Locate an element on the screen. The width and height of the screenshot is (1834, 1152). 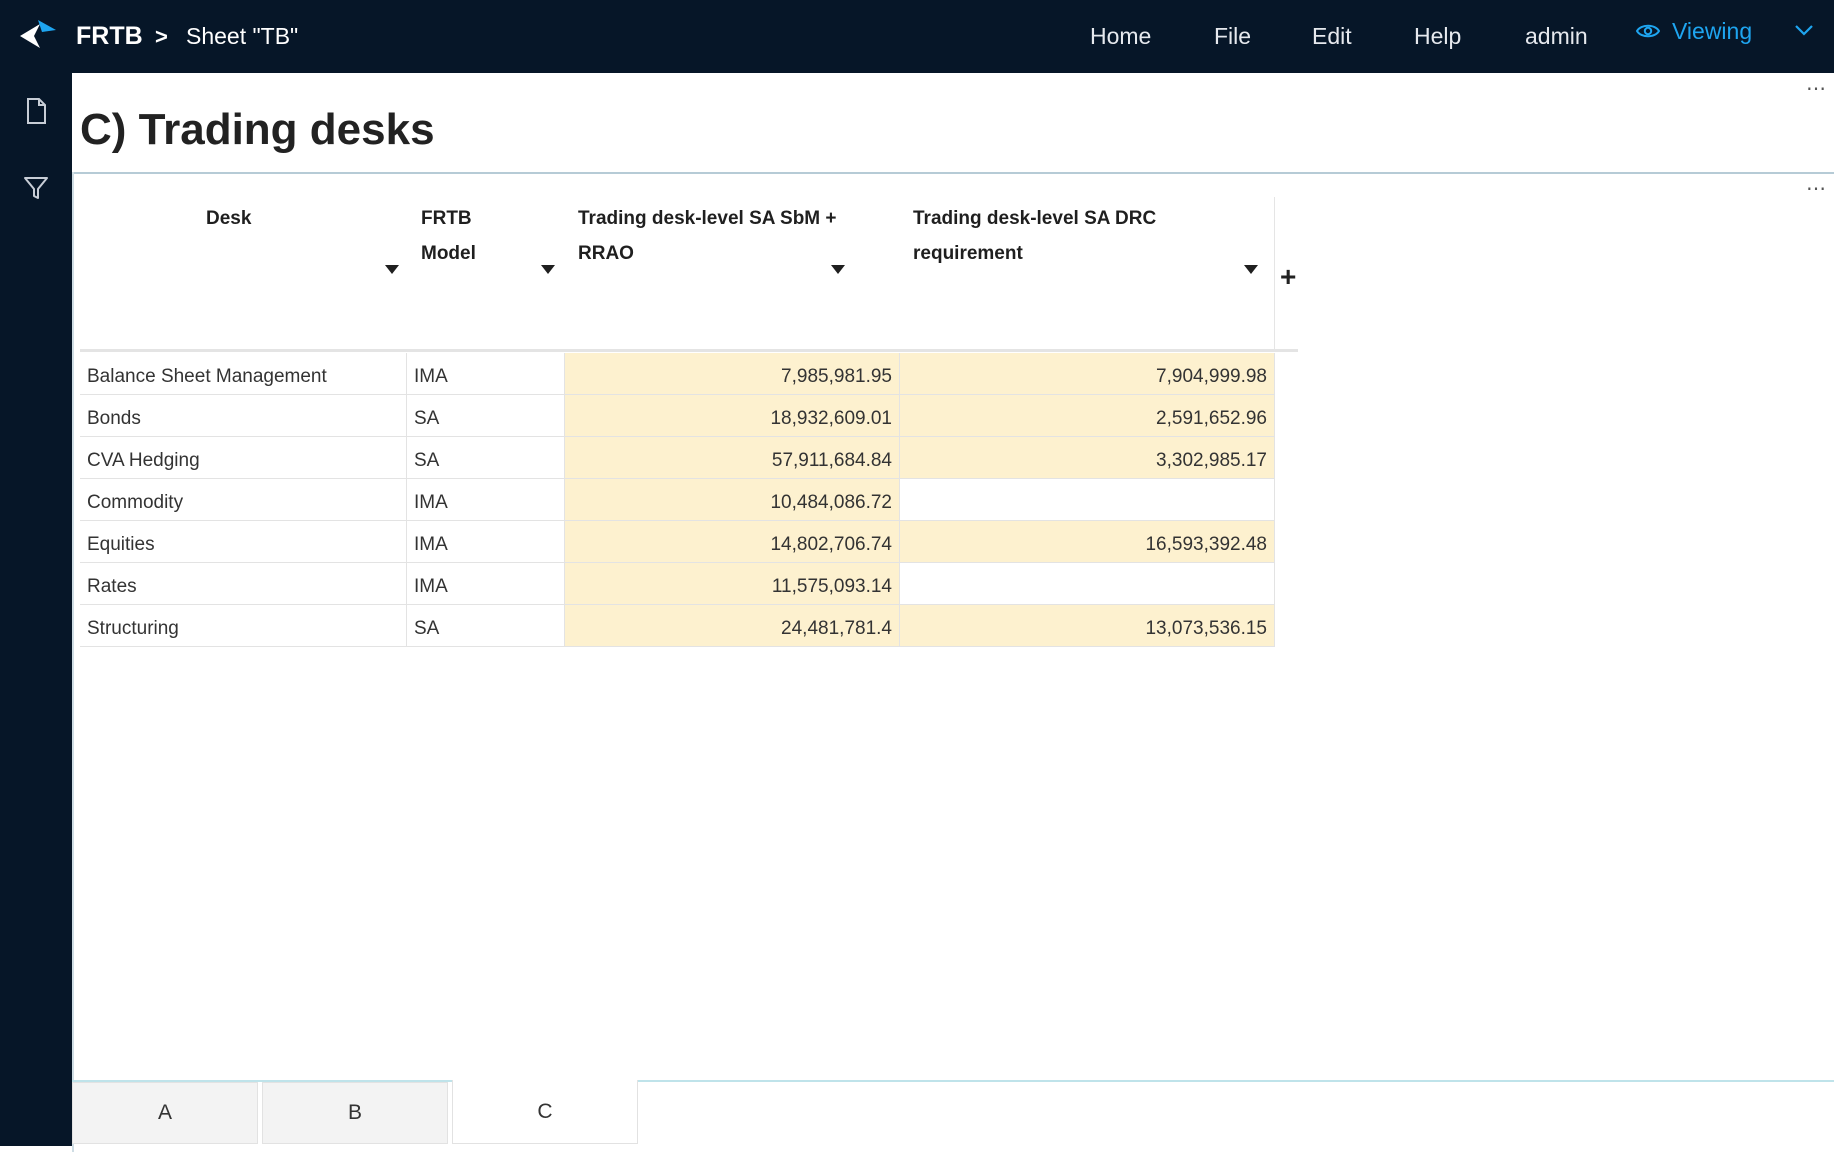
cell-desk: Structuring is located at coordinates (243, 625).